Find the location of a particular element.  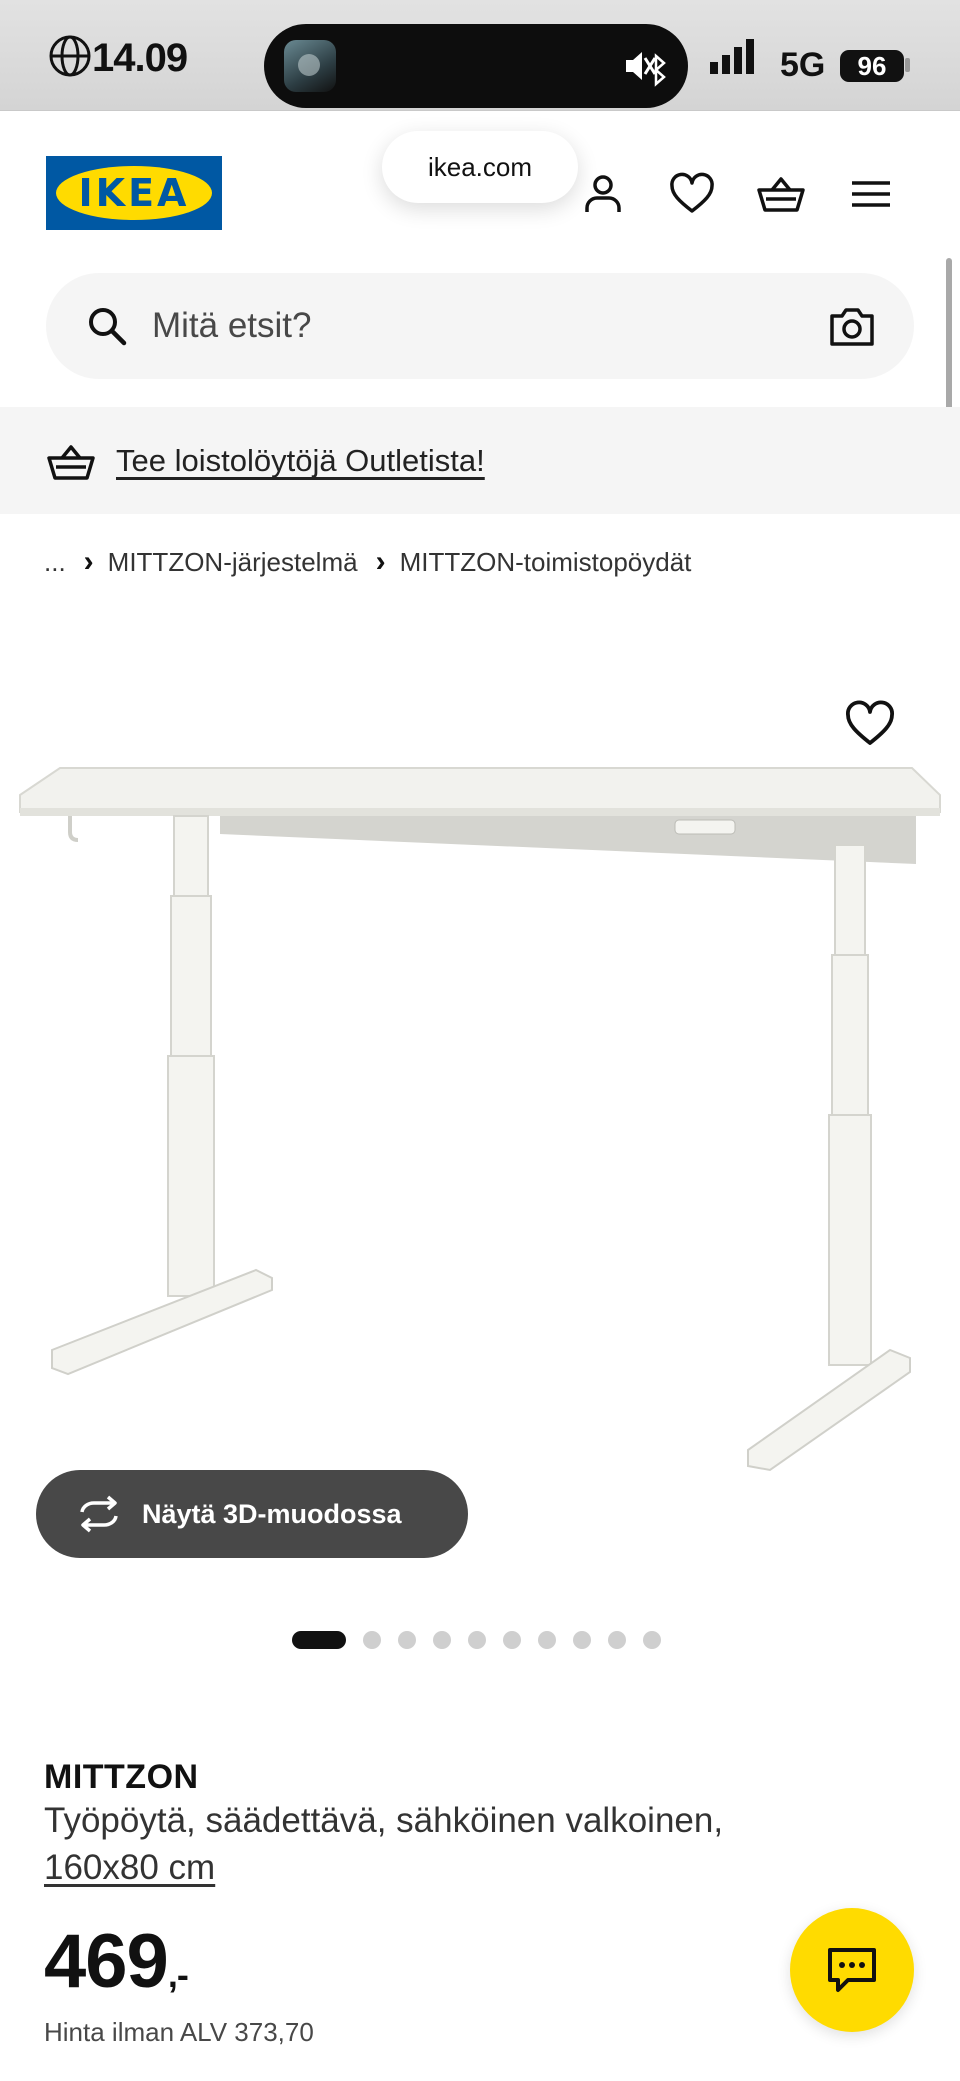

heart-icon is located at coordinates (692, 192).